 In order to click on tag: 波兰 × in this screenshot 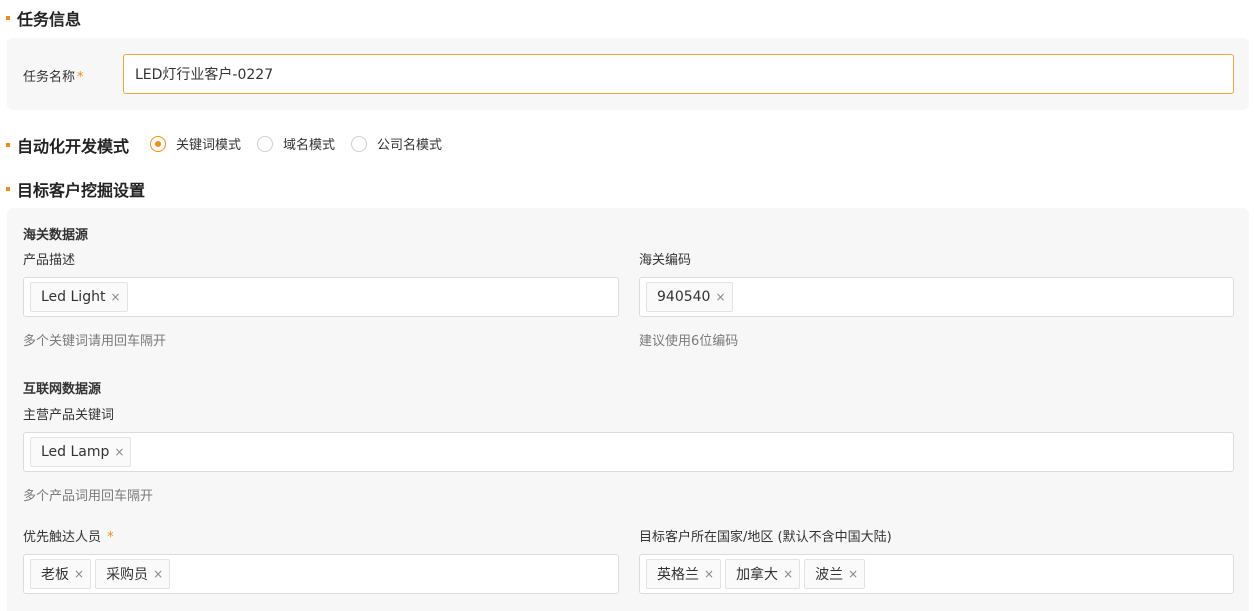, I will do `click(835, 574)`.